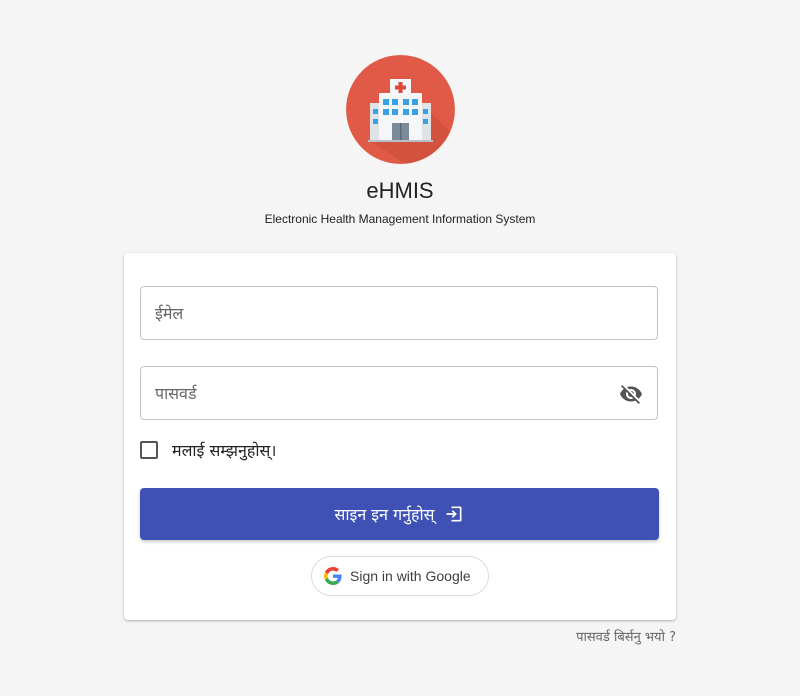  I want to click on remember-me: मलाई सम्झनुहोस्।, so click(208, 450).